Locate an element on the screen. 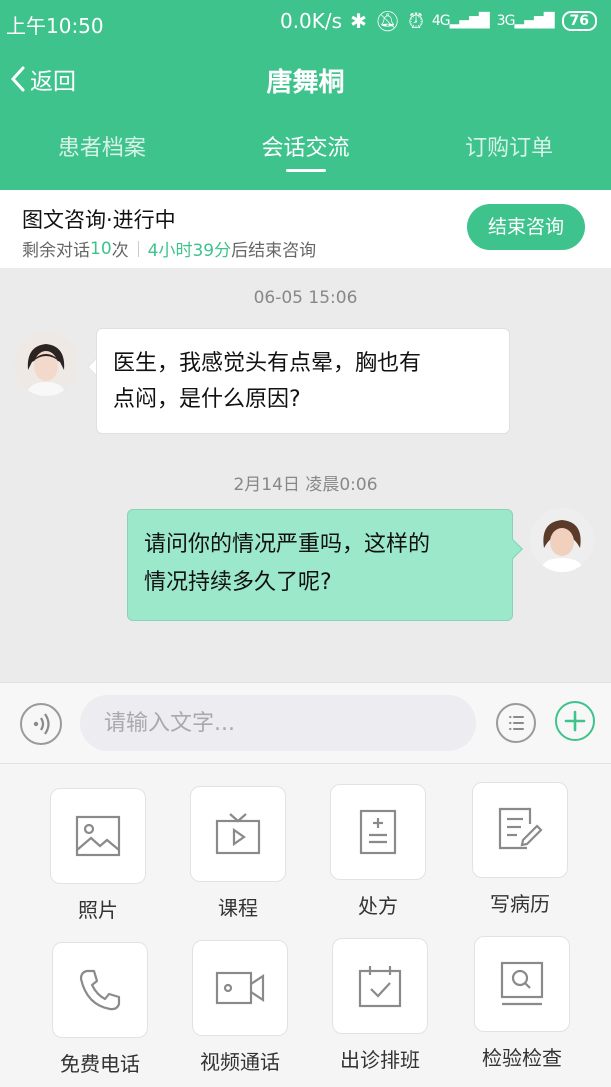 The width and height of the screenshot is (611, 1087). status-indicators: 0.0K/s ✱ 🔕︎ ⏰︎ 4G▂▄▆█ 3G▂▄▆█ 76 is located at coordinates (438, 21).